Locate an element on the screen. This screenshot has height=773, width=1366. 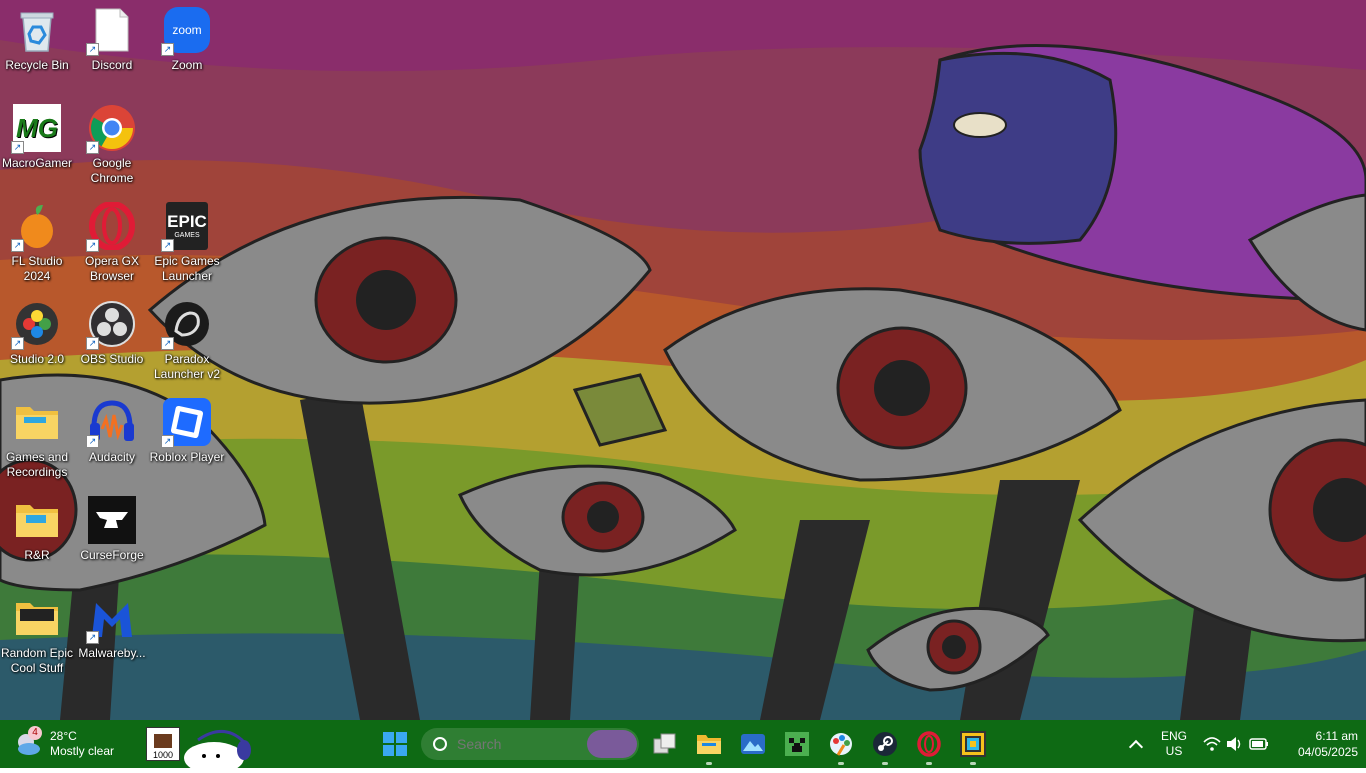
taskbar-app-minecraft is located at coordinates (797, 744).